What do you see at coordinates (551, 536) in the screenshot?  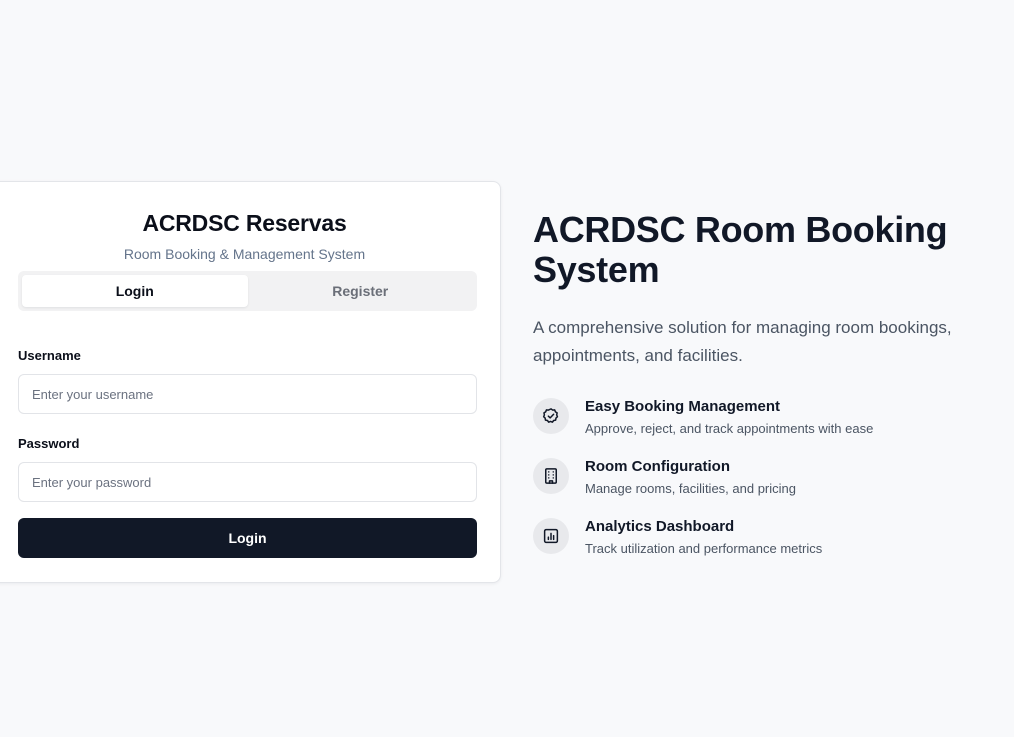 I see `bar-chart-icon` at bounding box center [551, 536].